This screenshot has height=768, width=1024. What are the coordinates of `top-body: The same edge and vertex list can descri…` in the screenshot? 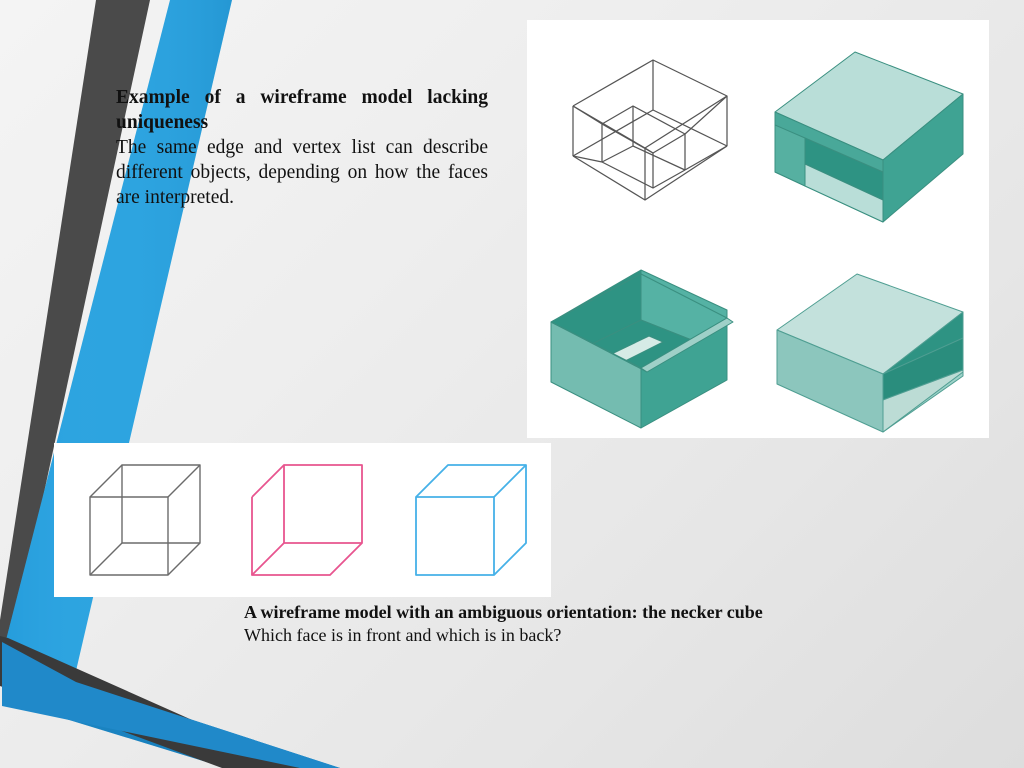 It's located at (302, 172).